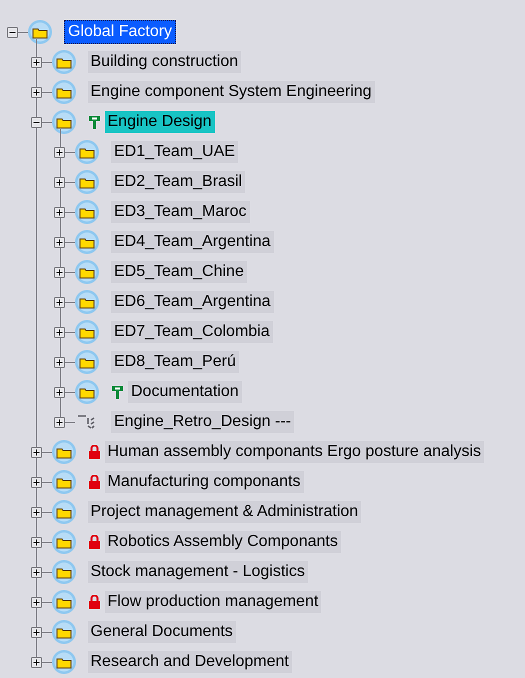  I want to click on tree-item: Human assembly componants Ergo posture analysis, so click(294, 452).